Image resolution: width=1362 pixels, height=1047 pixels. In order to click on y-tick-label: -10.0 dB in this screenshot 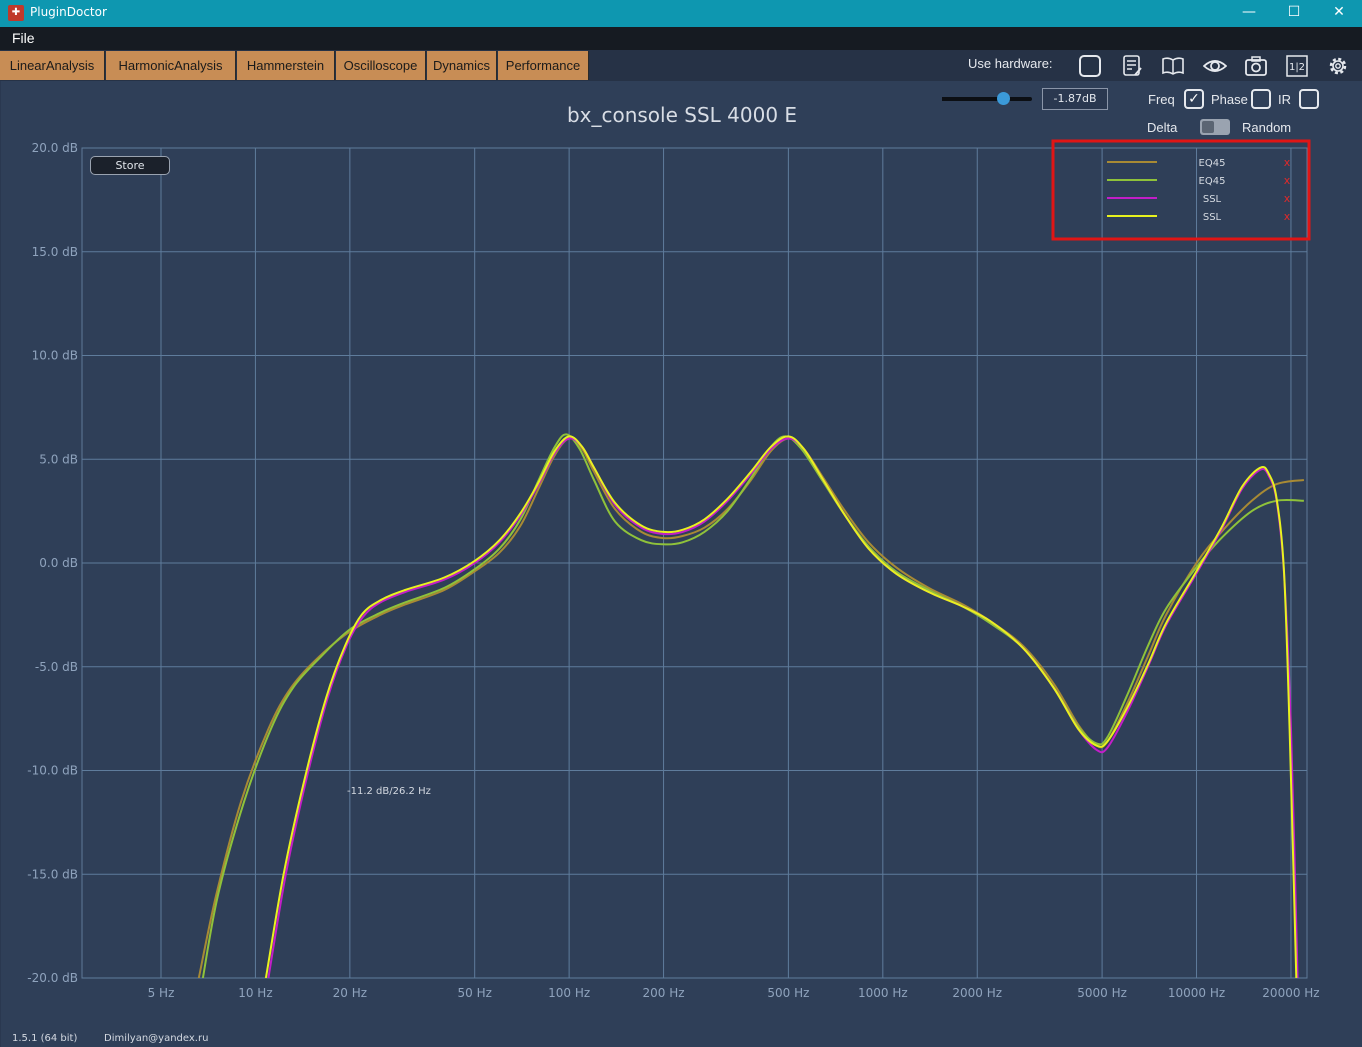, I will do `click(52, 771)`.